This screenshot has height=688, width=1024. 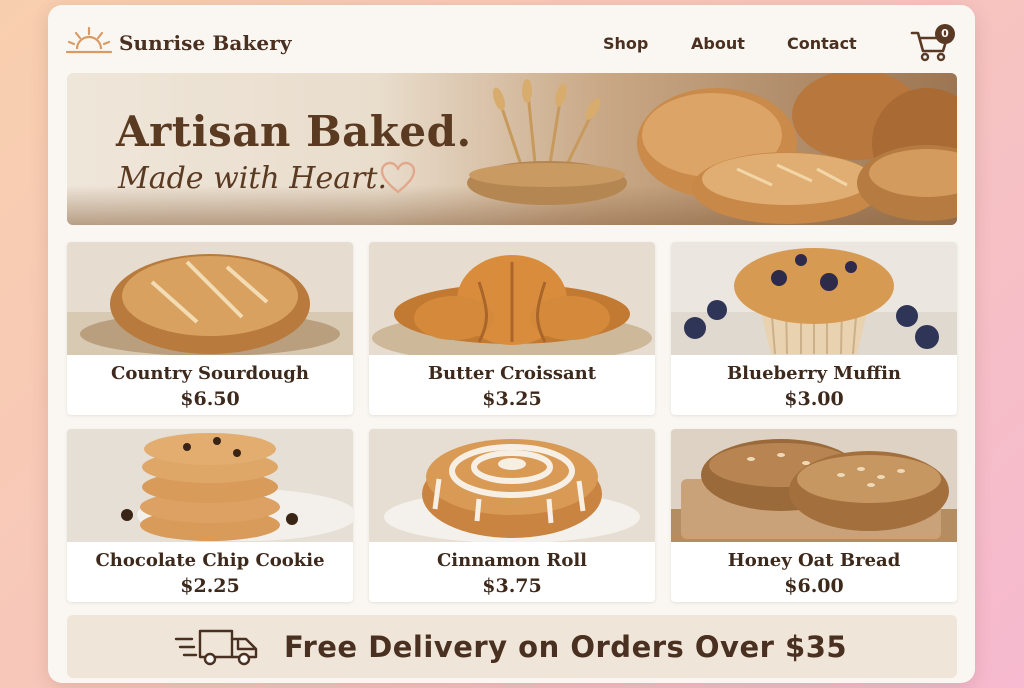 I want to click on sunrise-icon, so click(x=89, y=40).